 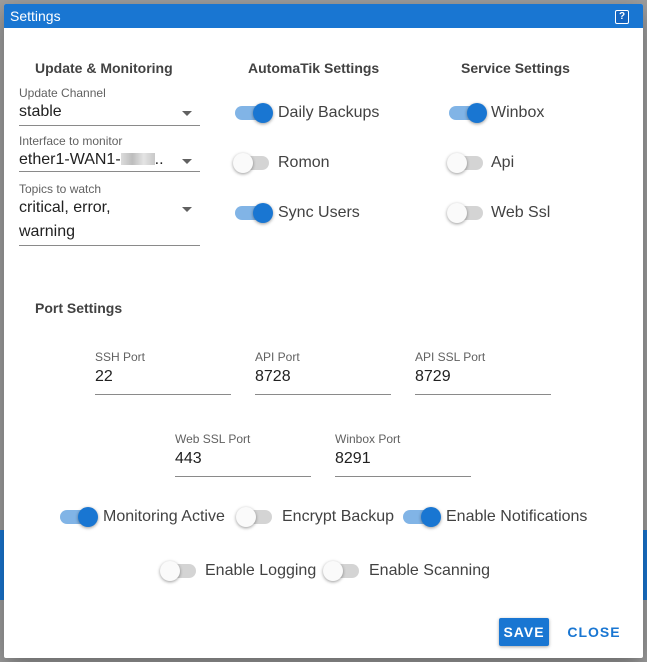 What do you see at coordinates (163, 372) in the screenshot?
I see `ssh-port-field: SSH Port 22` at bounding box center [163, 372].